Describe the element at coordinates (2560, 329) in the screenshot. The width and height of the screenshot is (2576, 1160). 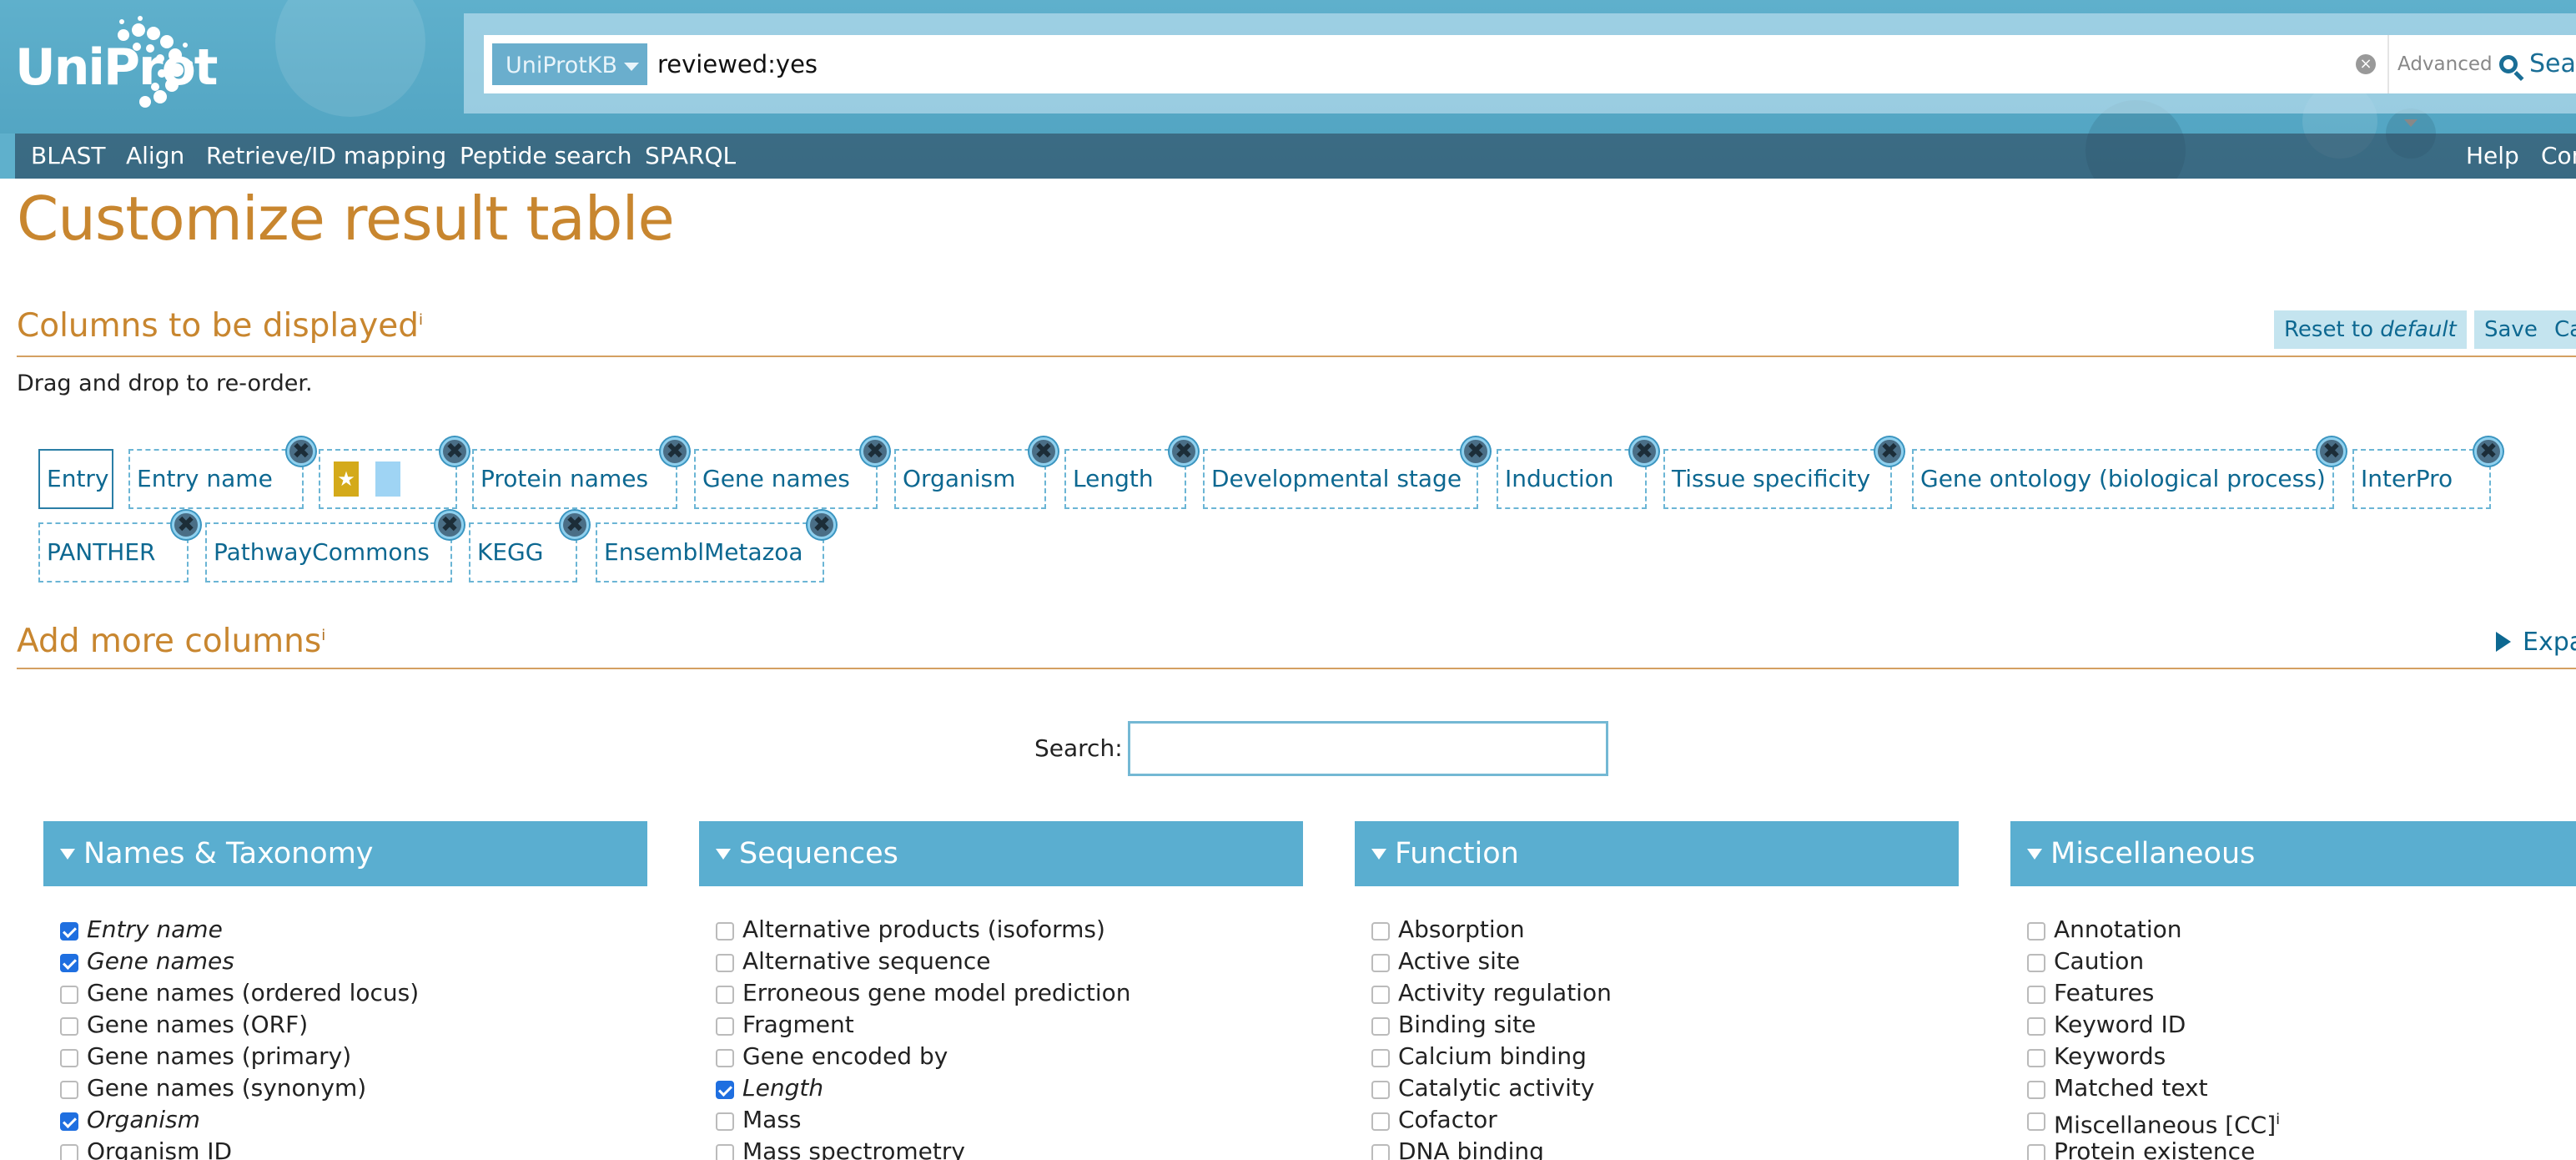
I see `cancel-button: Cancel` at that location.